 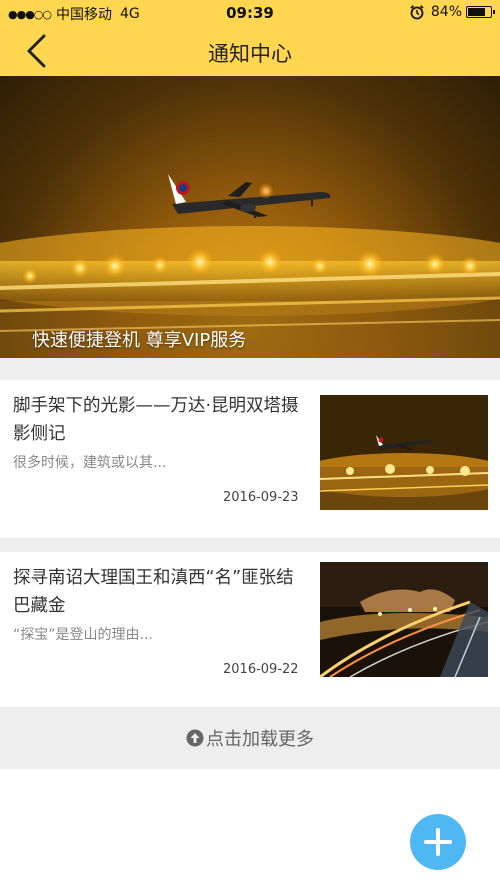 What do you see at coordinates (261, 669) in the screenshot?
I see `article-date: 2016-09-22` at bounding box center [261, 669].